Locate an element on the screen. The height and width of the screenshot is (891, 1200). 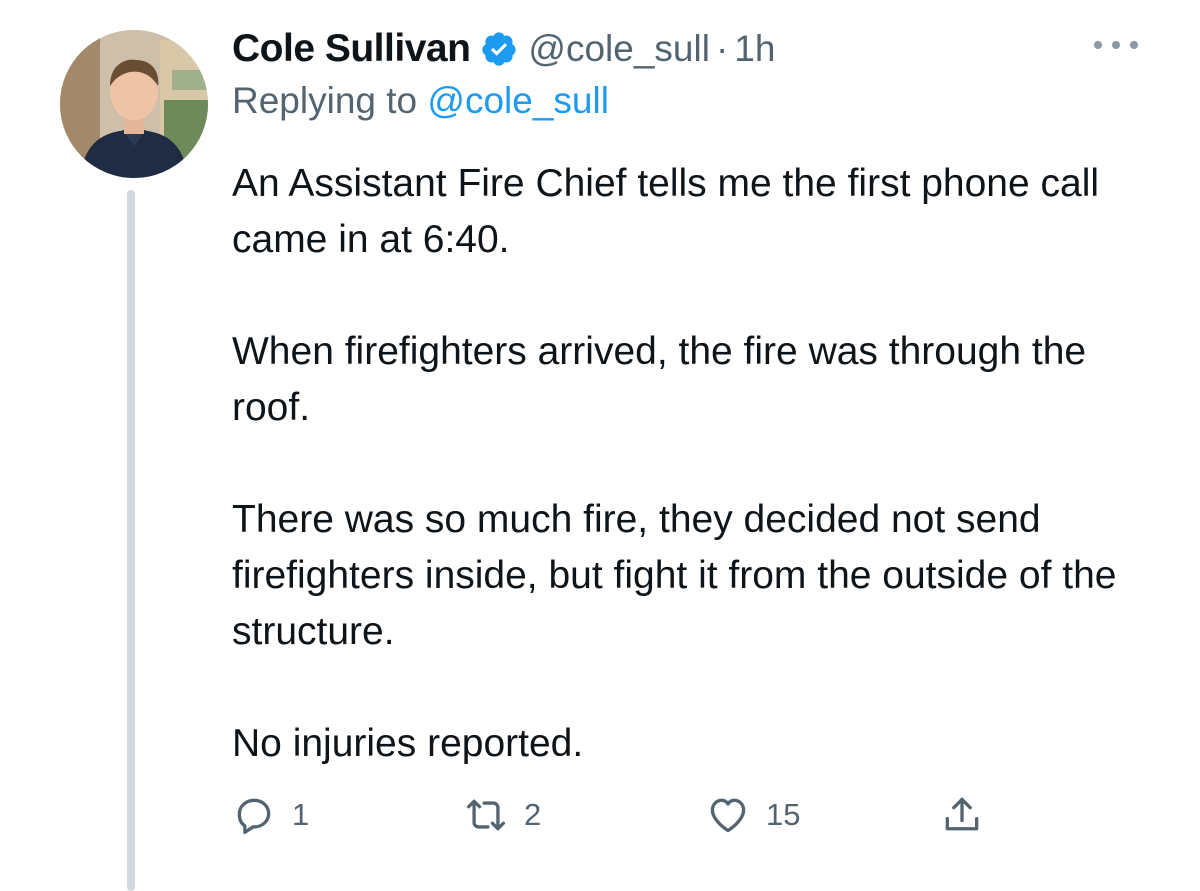
share-icon is located at coordinates (962, 815).